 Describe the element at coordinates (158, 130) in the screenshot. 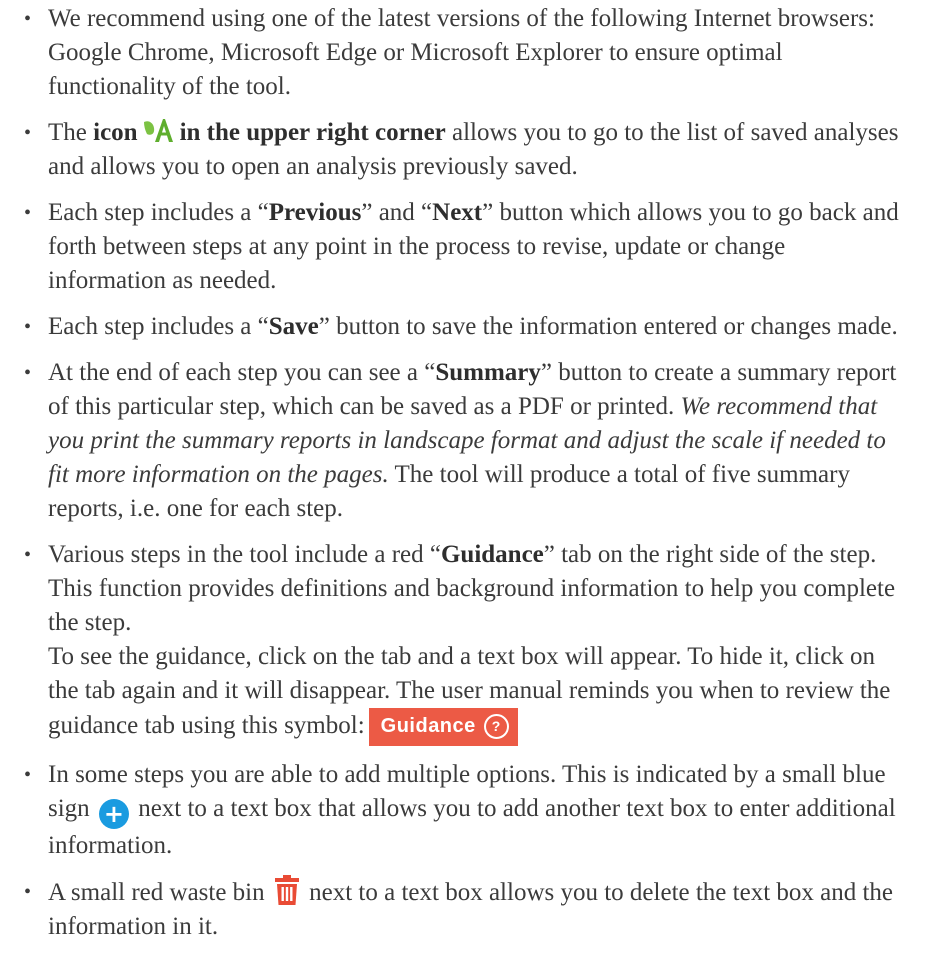

I see `leaf-logo-icon` at that location.